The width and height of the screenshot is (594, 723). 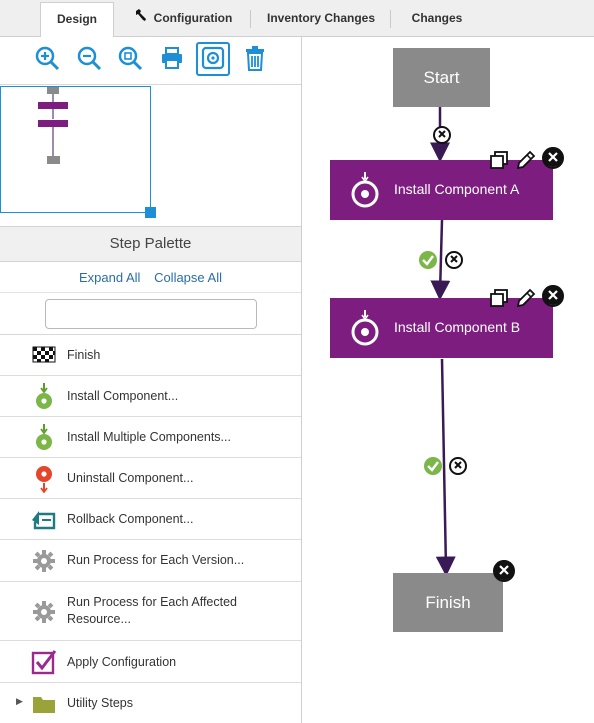 I want to click on zoom-in-icon, so click(x=47, y=59).